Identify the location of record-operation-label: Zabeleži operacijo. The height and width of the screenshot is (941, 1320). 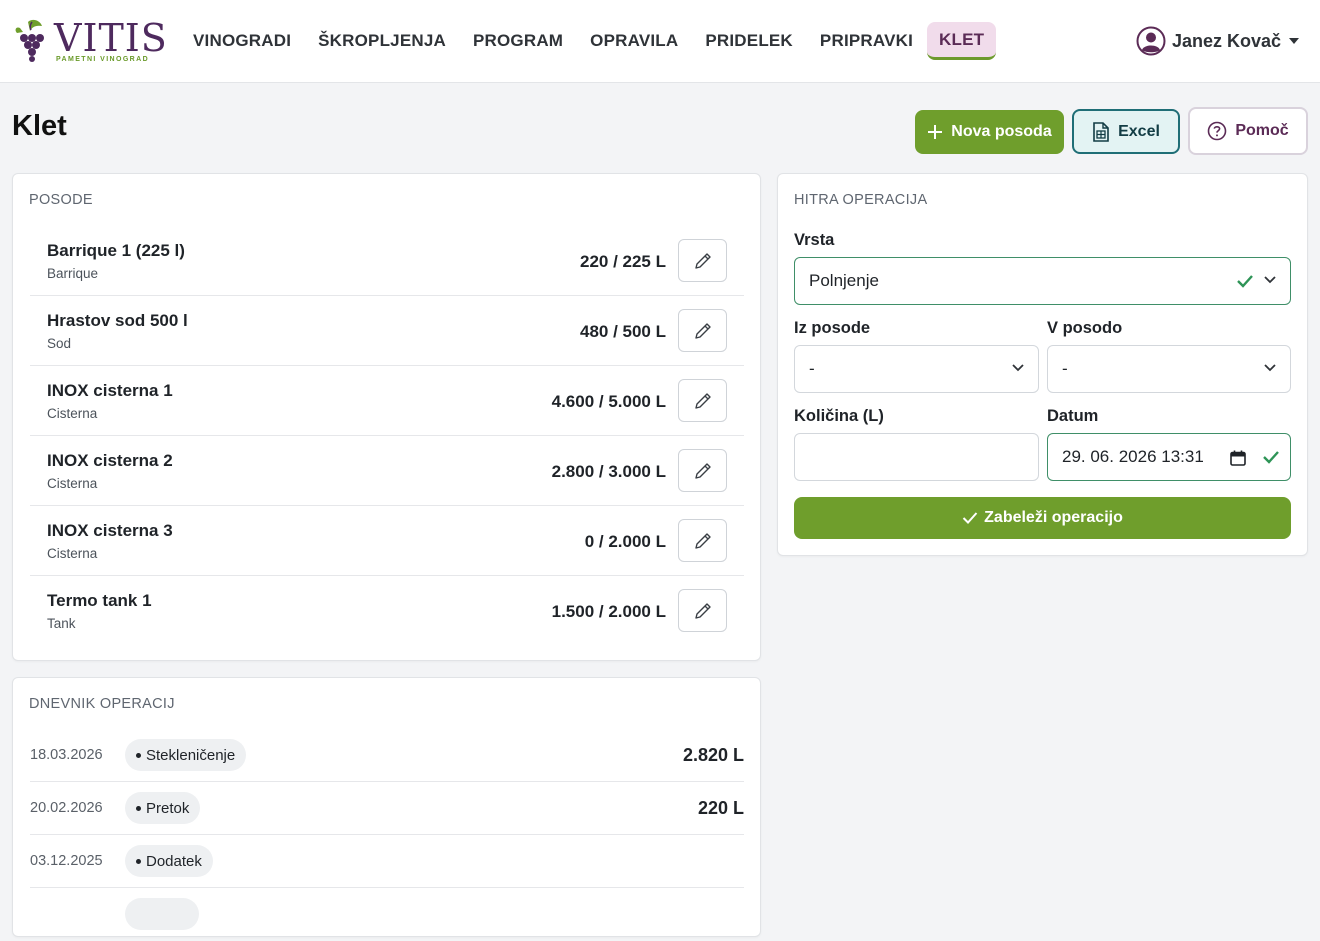
(1053, 517).